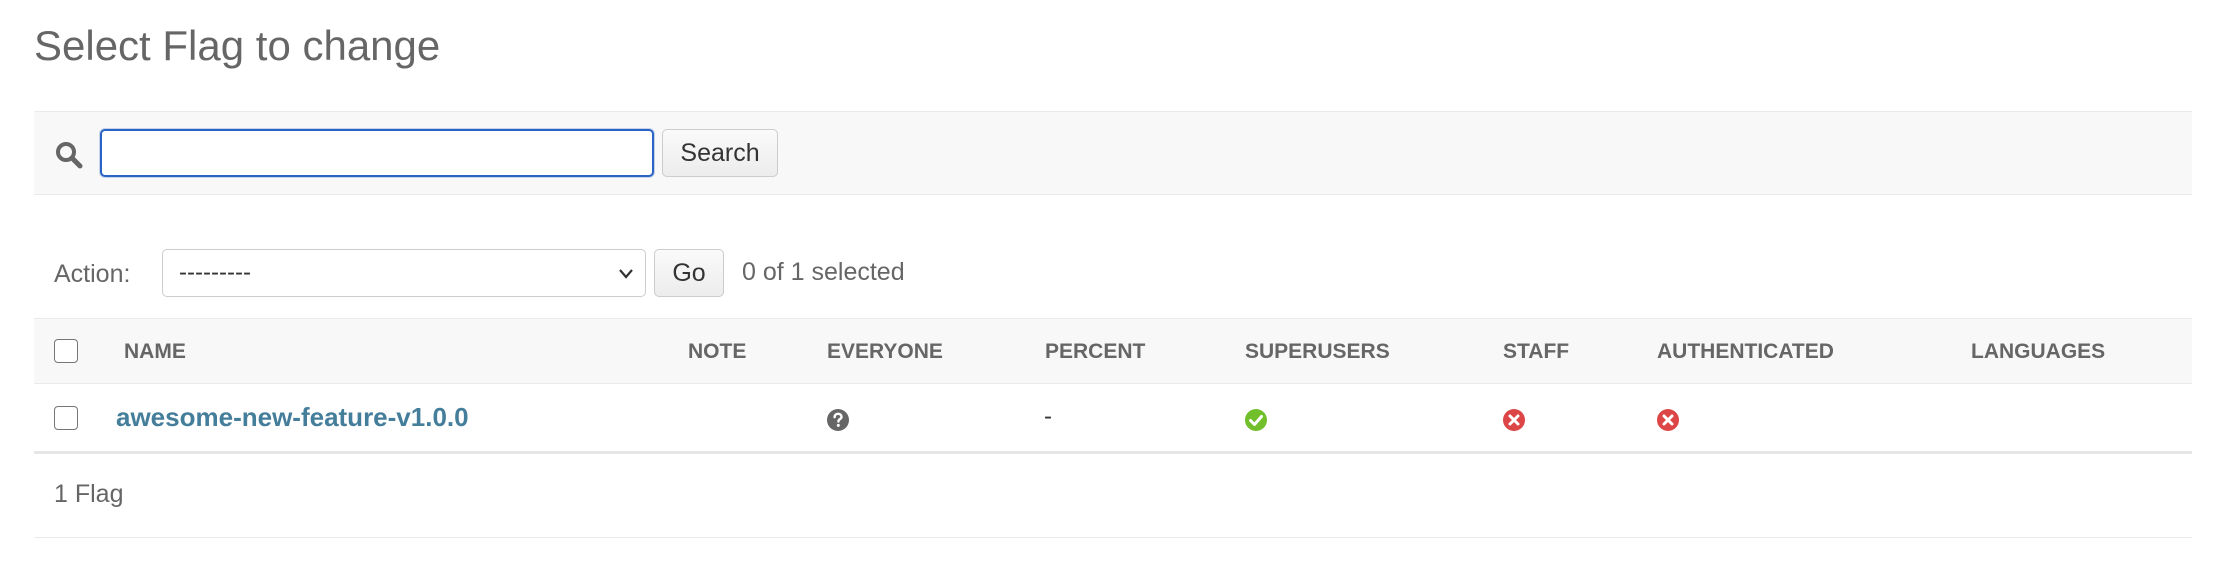 This screenshot has height=566, width=2224. Describe the element at coordinates (717, 352) in the screenshot. I see `column-header-note: NOTE` at that location.